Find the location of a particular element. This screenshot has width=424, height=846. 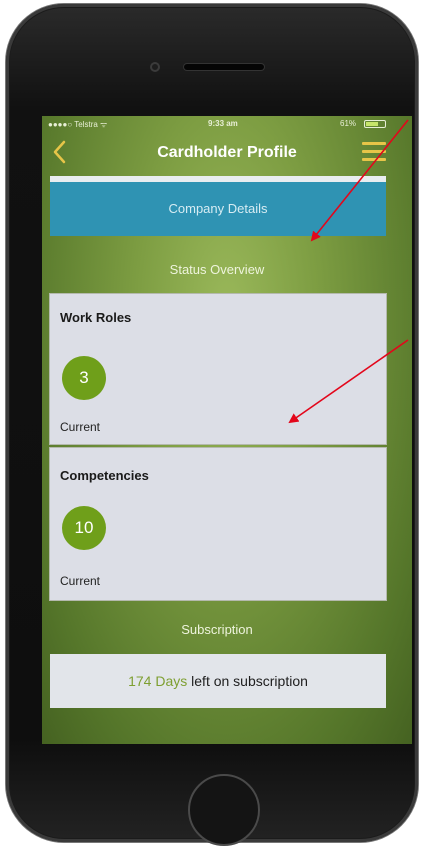

work-roles-title: Work Roles is located at coordinates (96, 317).